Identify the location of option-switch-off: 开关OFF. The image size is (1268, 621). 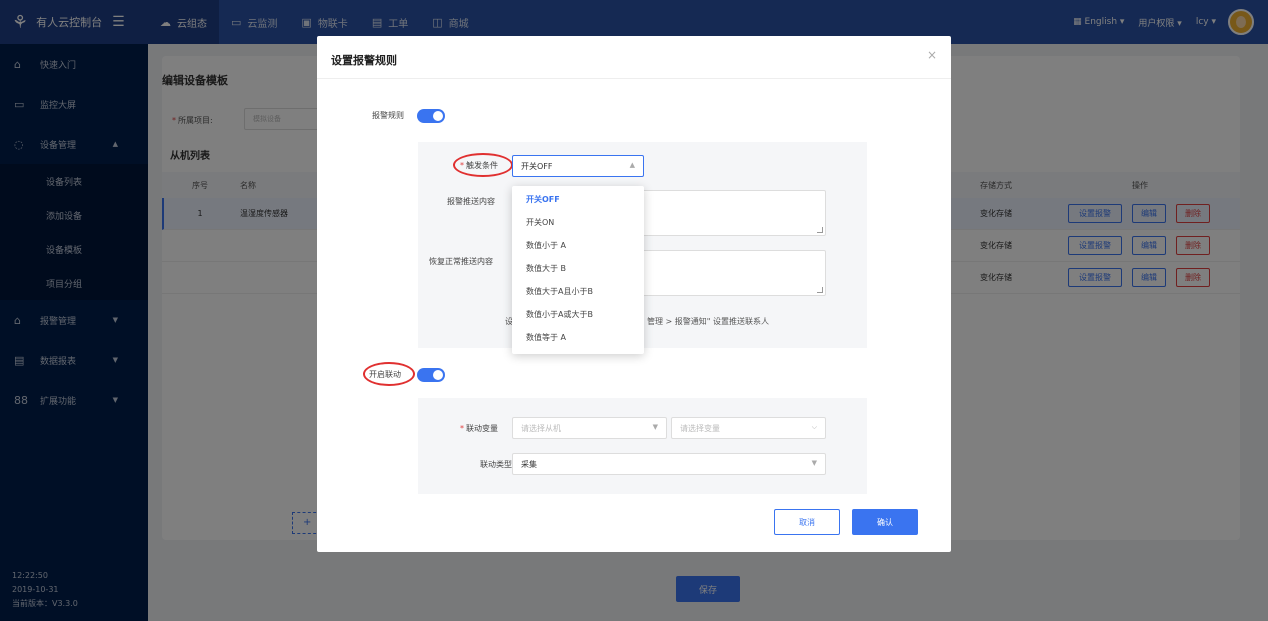
(578, 199).